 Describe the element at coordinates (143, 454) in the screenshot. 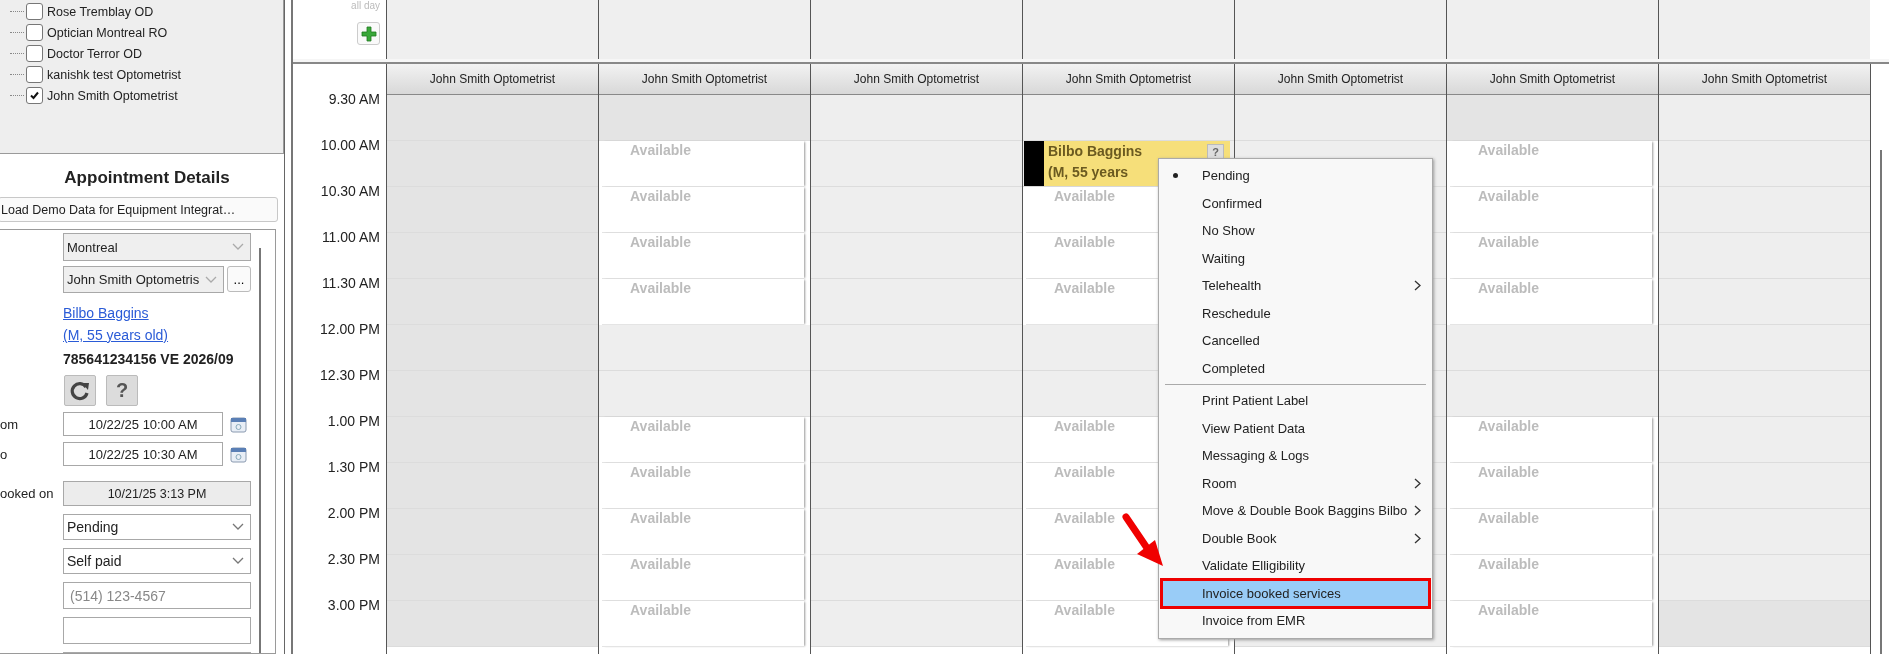

I see `date-field: 10/22/25 10:30 AM` at that location.